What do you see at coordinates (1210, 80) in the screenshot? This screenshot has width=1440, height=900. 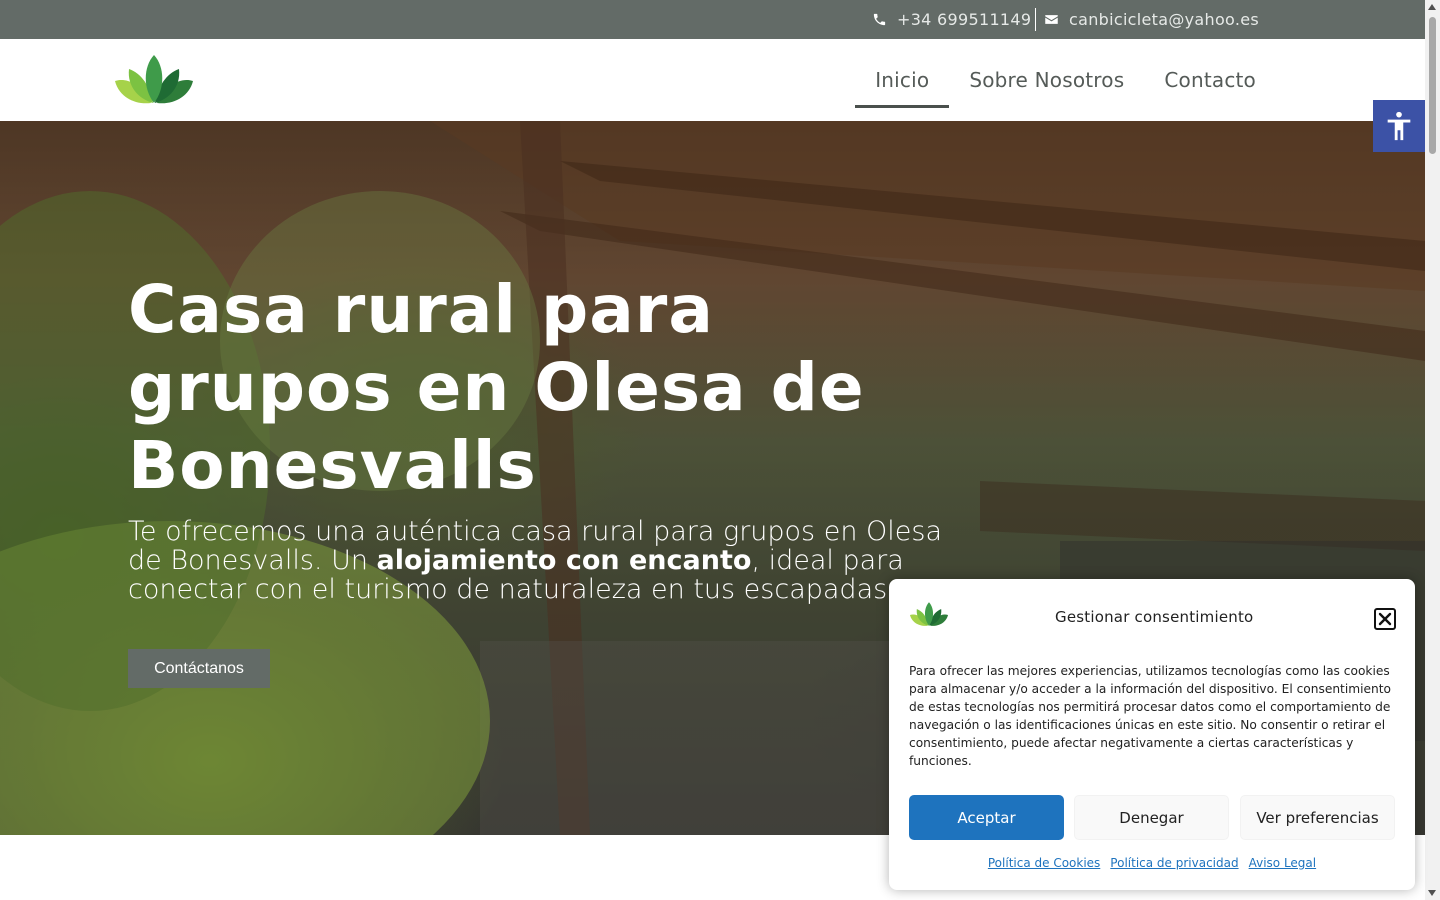 I see `nav-item-contacto: Contacto` at bounding box center [1210, 80].